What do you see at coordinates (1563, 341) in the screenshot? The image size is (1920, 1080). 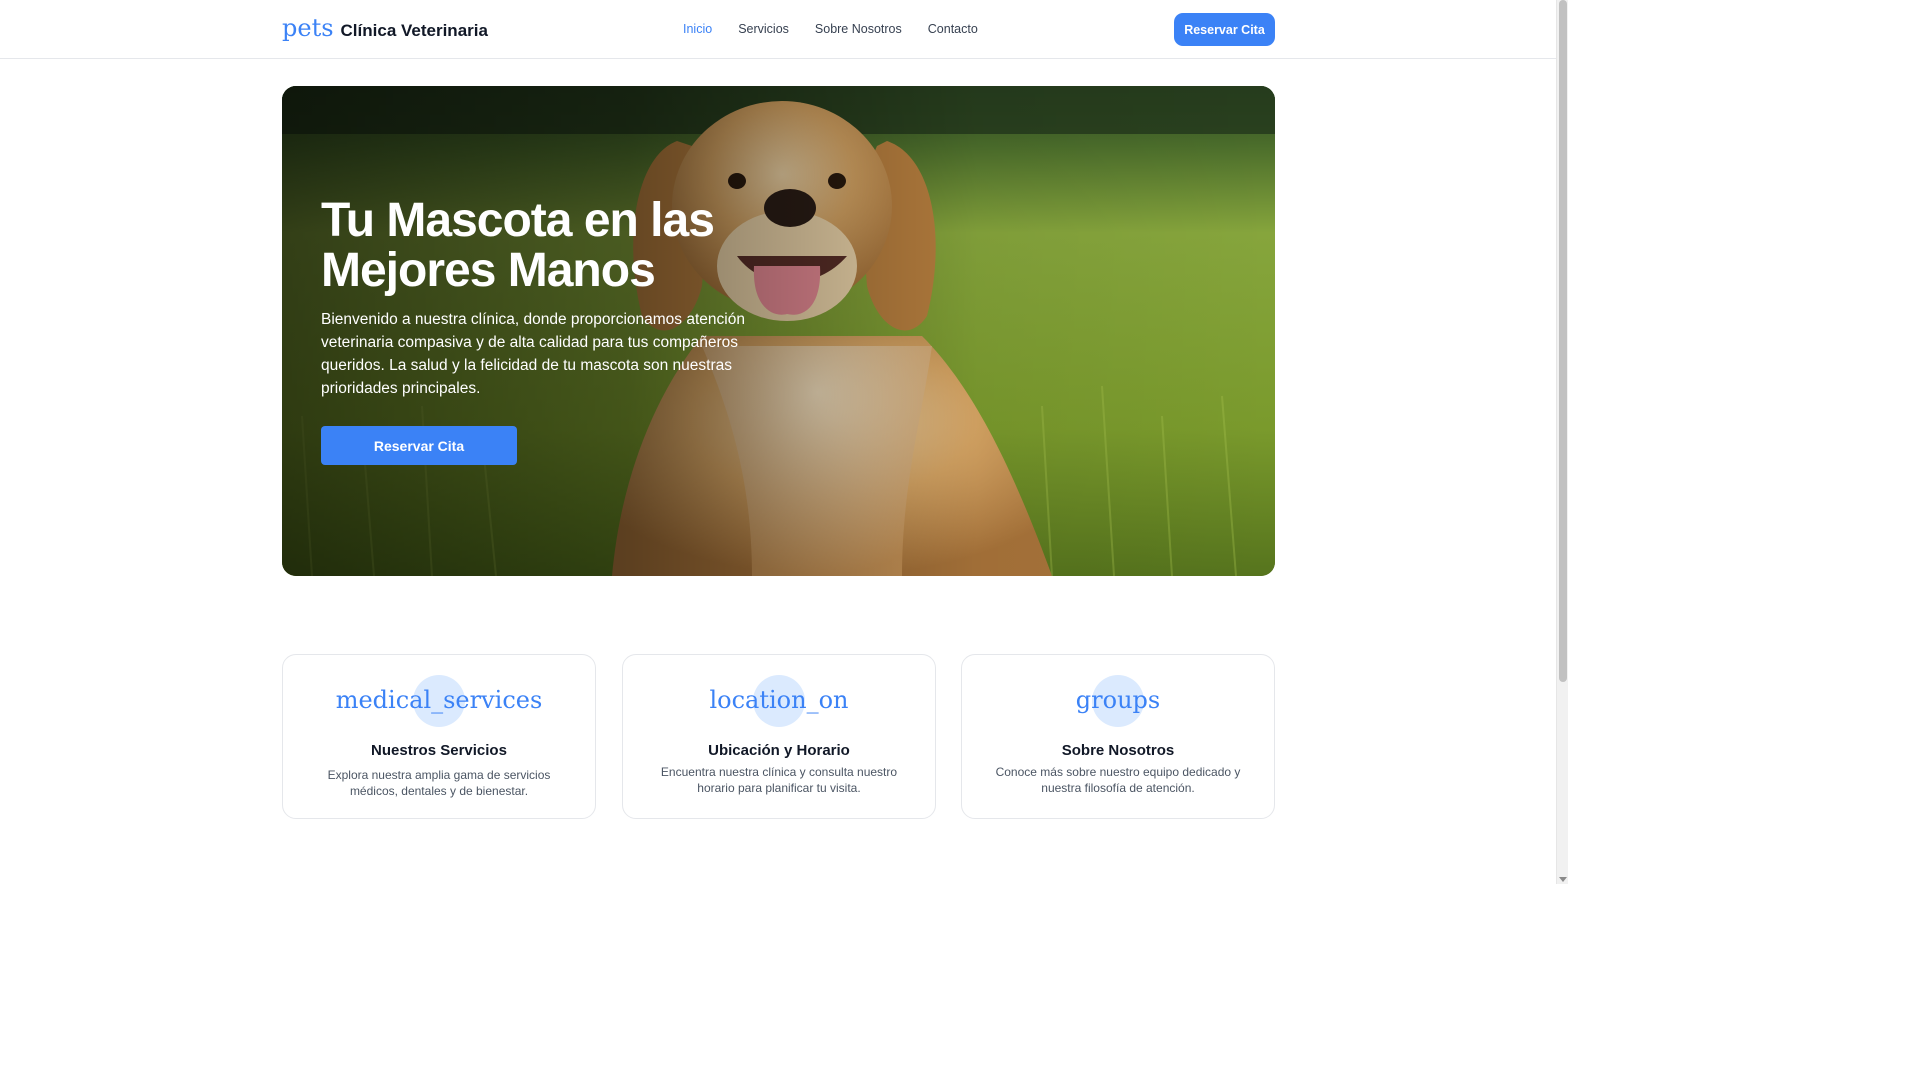 I see `scrollbar-thumb` at bounding box center [1563, 341].